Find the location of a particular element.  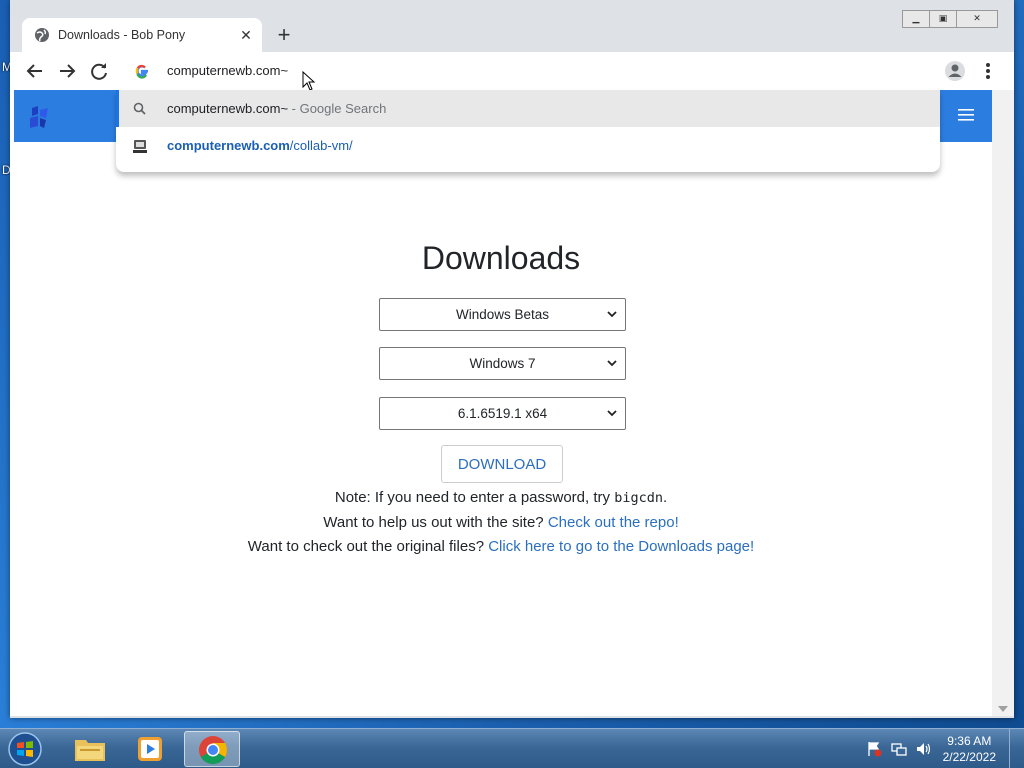

start-button-icon is located at coordinates (25, 749).